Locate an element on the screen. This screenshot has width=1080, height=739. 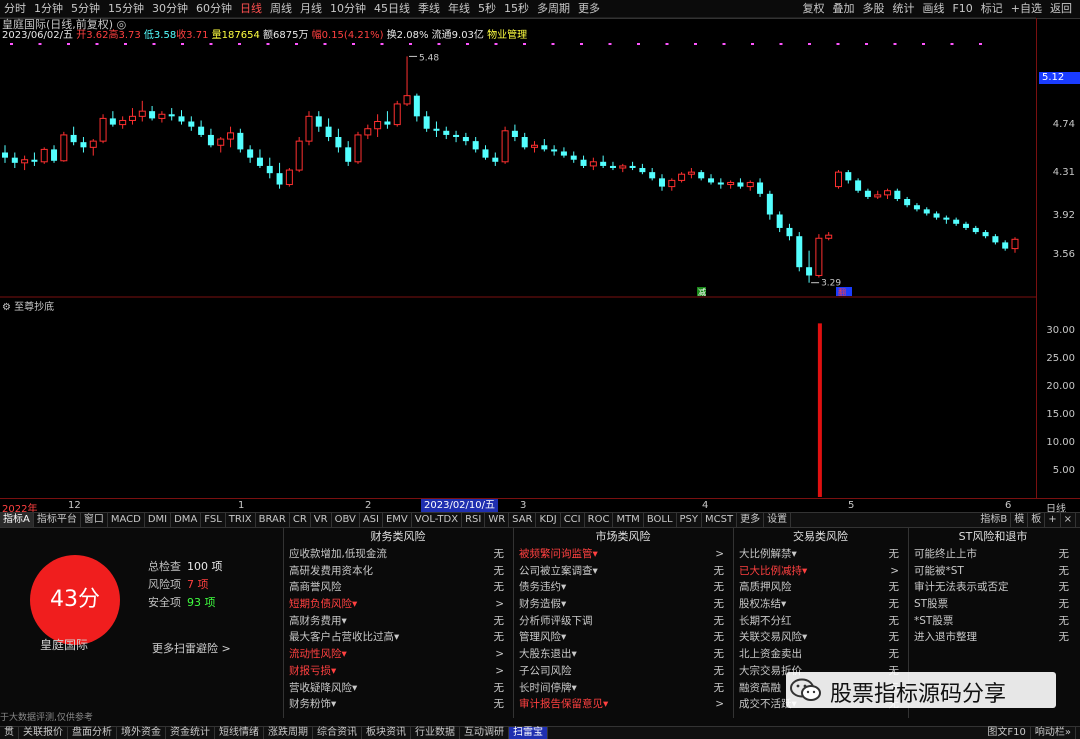
indicator-tab: PSY is located at coordinates (690, 520).